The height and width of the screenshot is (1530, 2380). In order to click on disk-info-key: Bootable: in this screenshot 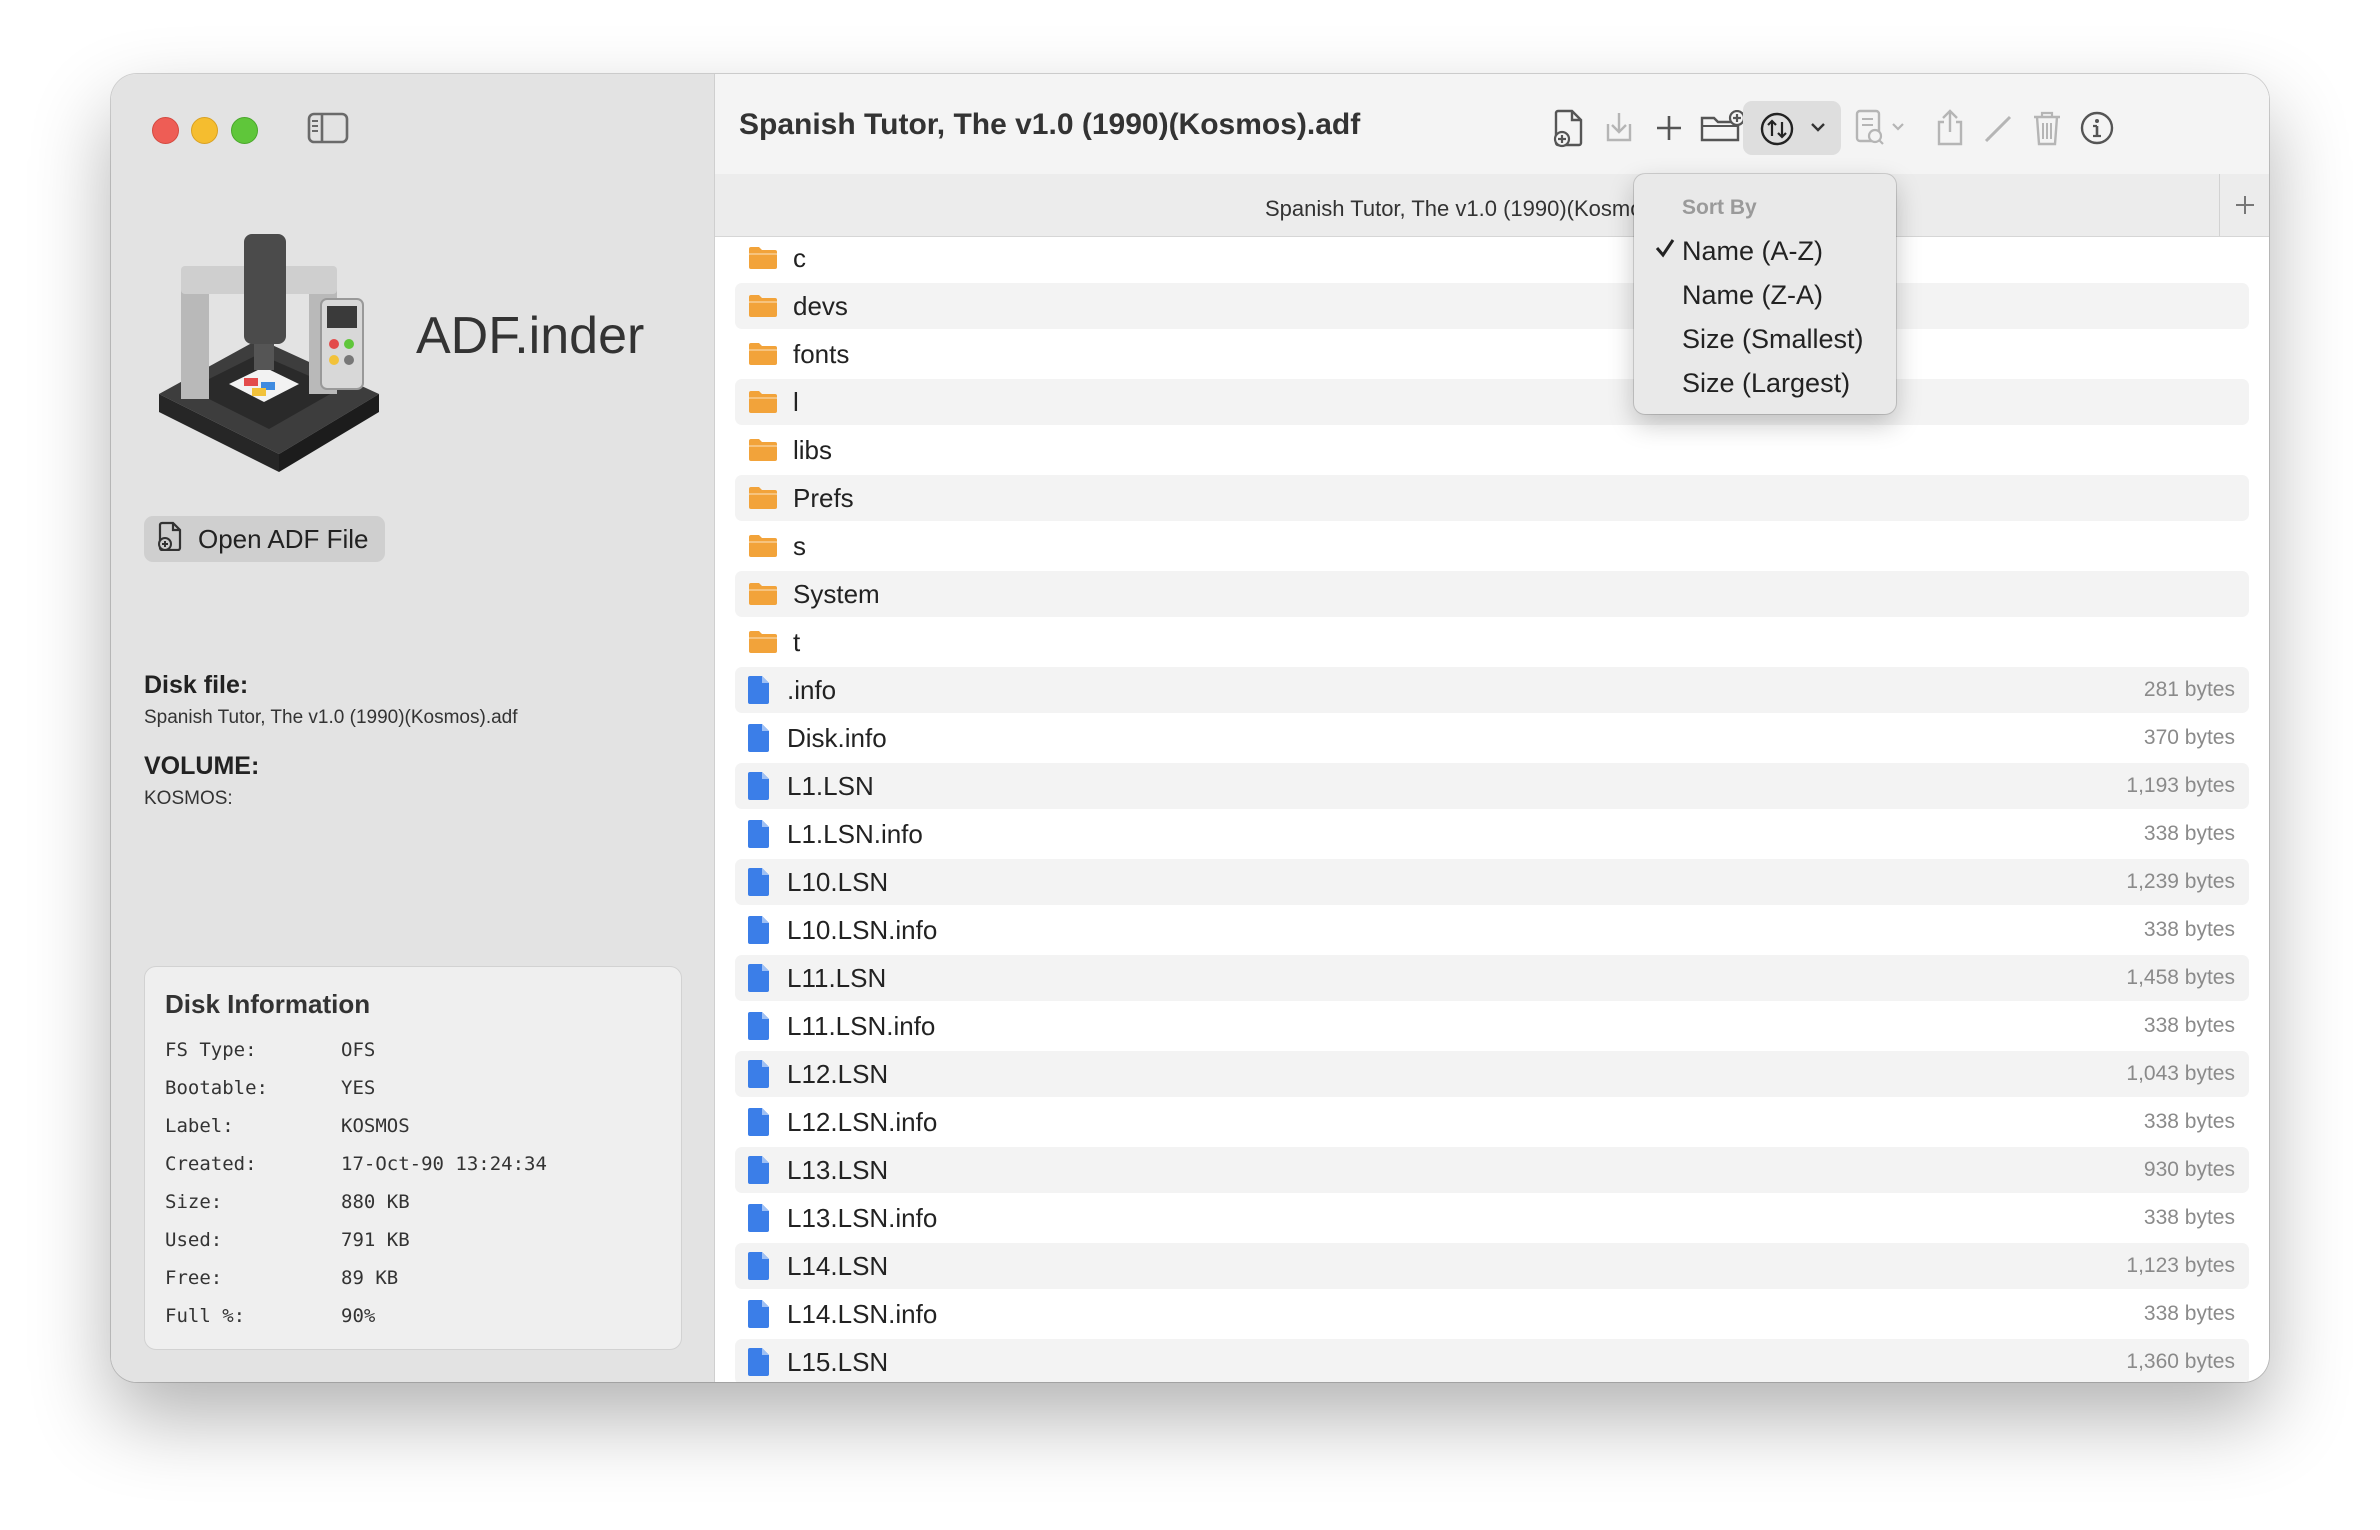, I will do `click(216, 1088)`.